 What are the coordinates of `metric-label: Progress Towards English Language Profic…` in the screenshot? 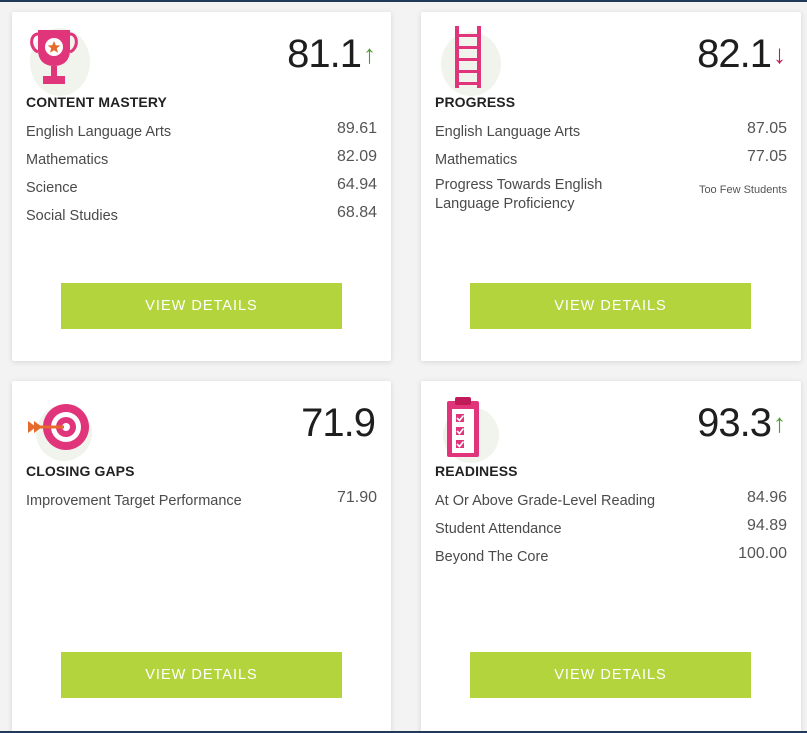 It's located at (519, 194).